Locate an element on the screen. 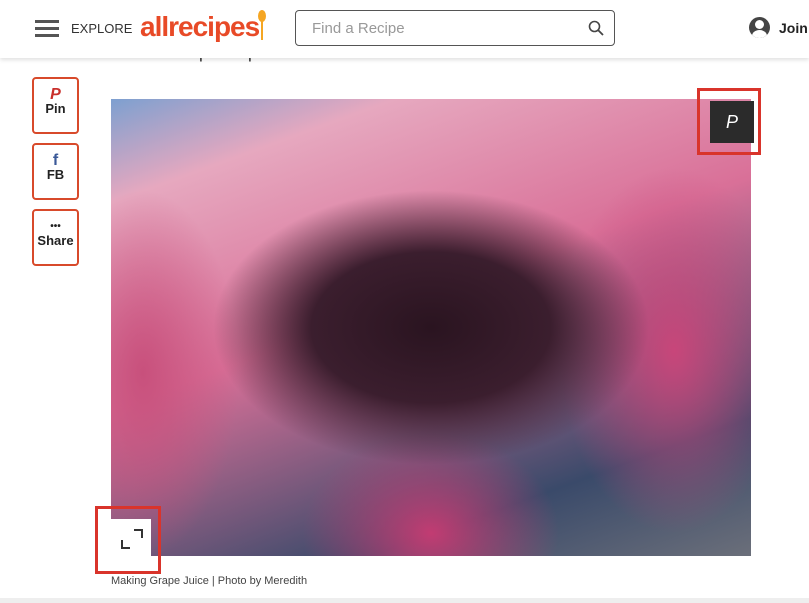 This screenshot has height=603, width=809. spoon-logo-icon is located at coordinates (262, 25).